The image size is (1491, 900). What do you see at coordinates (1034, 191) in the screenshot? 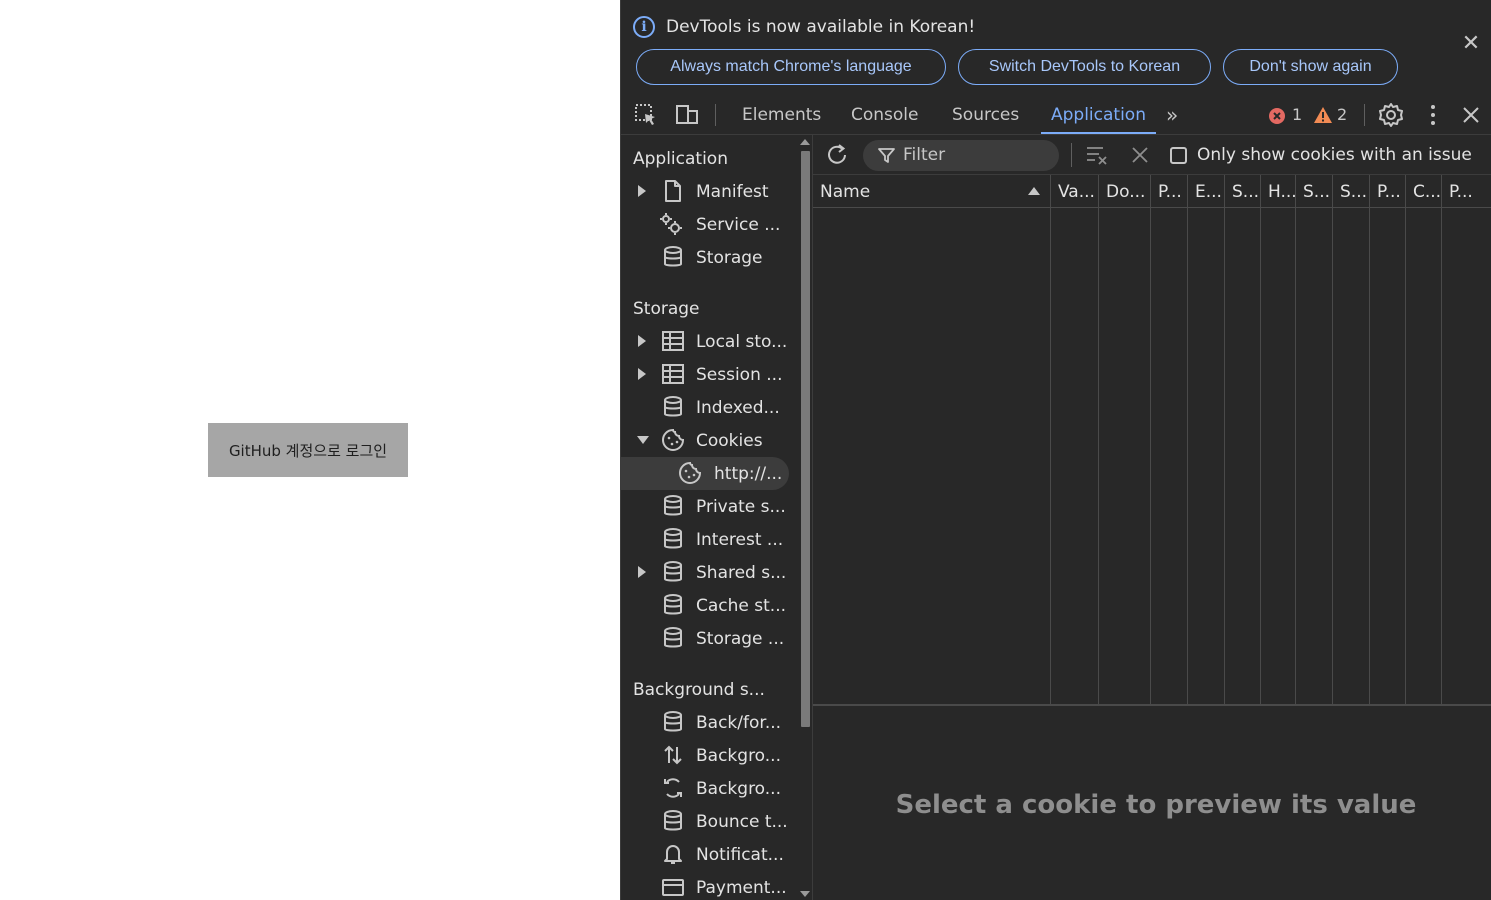
I see `sort-ascending-icon` at bounding box center [1034, 191].